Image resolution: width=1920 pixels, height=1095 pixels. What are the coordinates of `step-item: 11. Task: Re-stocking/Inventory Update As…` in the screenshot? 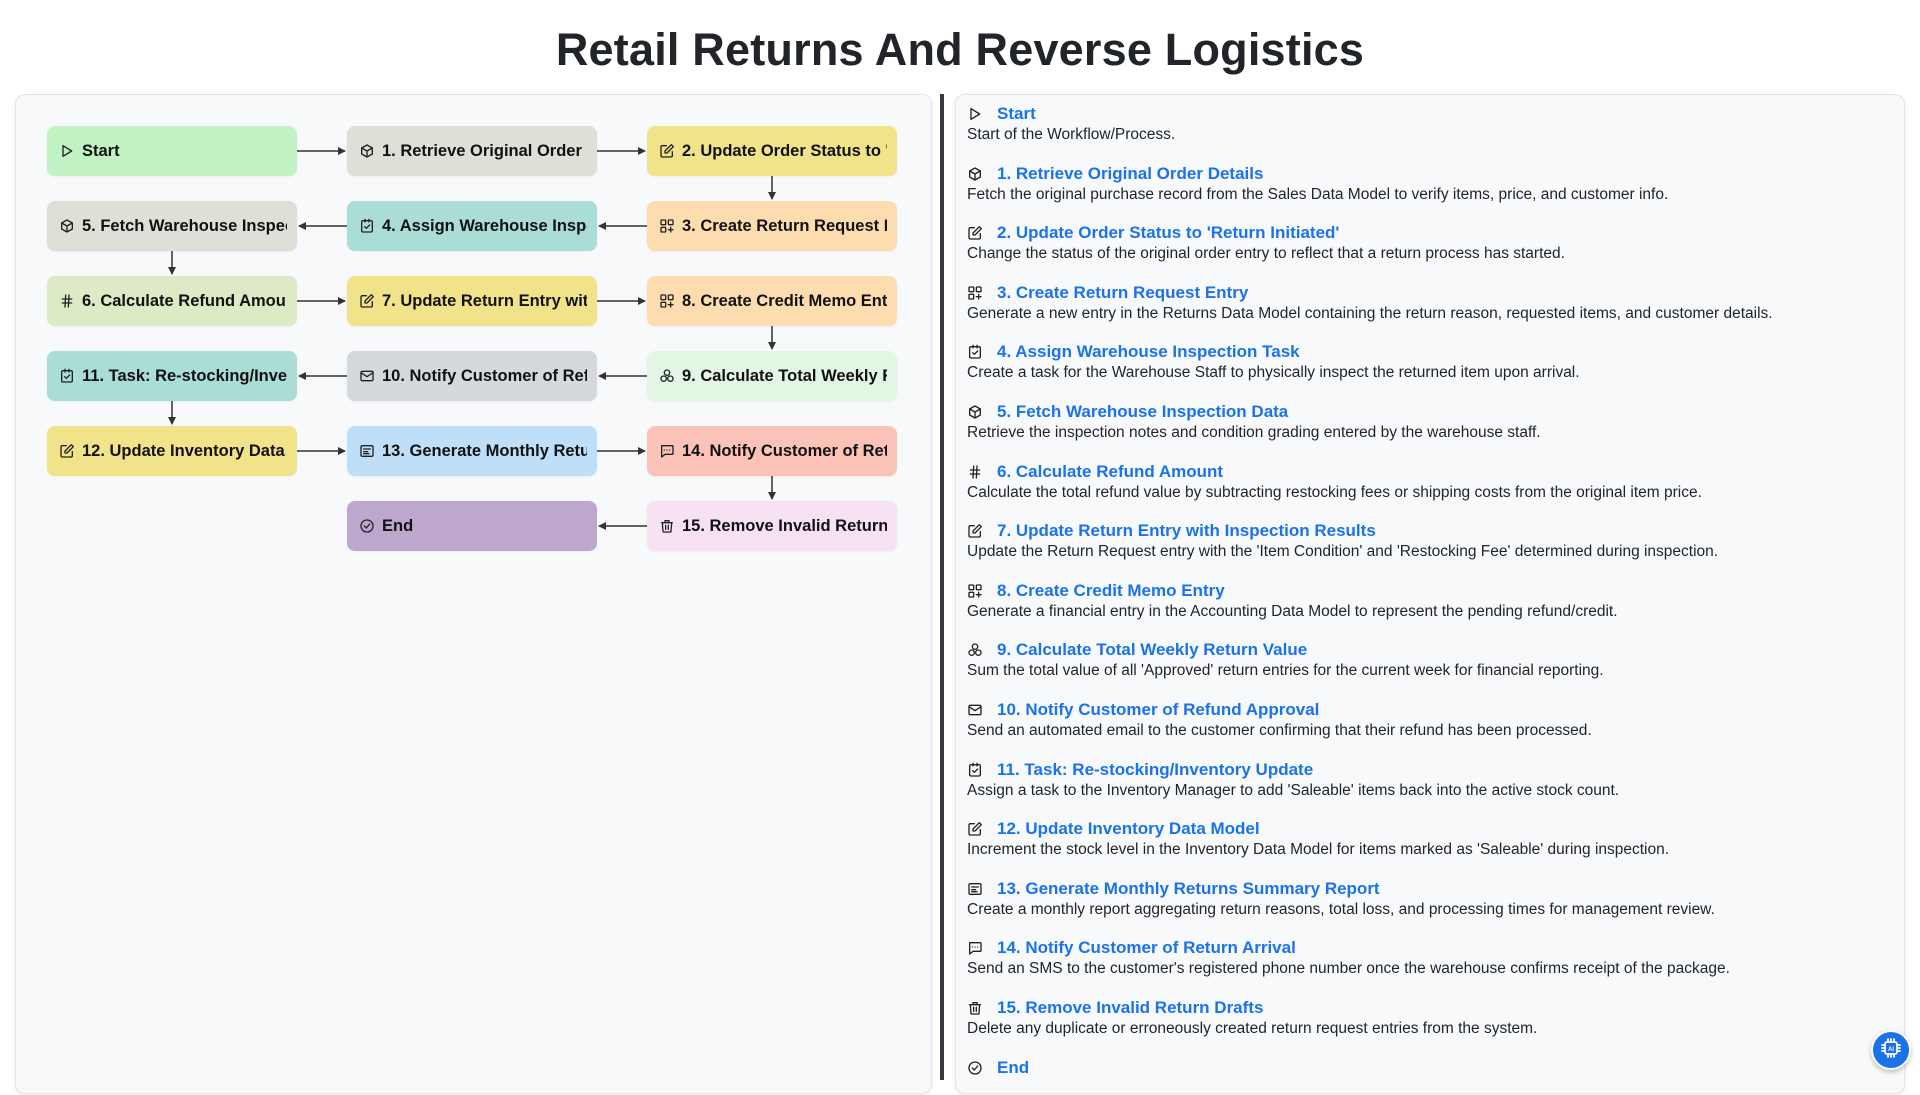 It's located at (1427, 779).